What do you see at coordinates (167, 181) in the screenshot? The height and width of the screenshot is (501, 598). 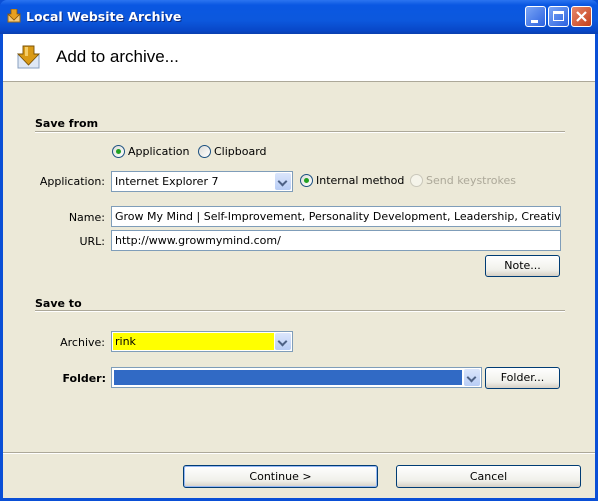 I see `application-select-value: Internet Explorer 7` at bounding box center [167, 181].